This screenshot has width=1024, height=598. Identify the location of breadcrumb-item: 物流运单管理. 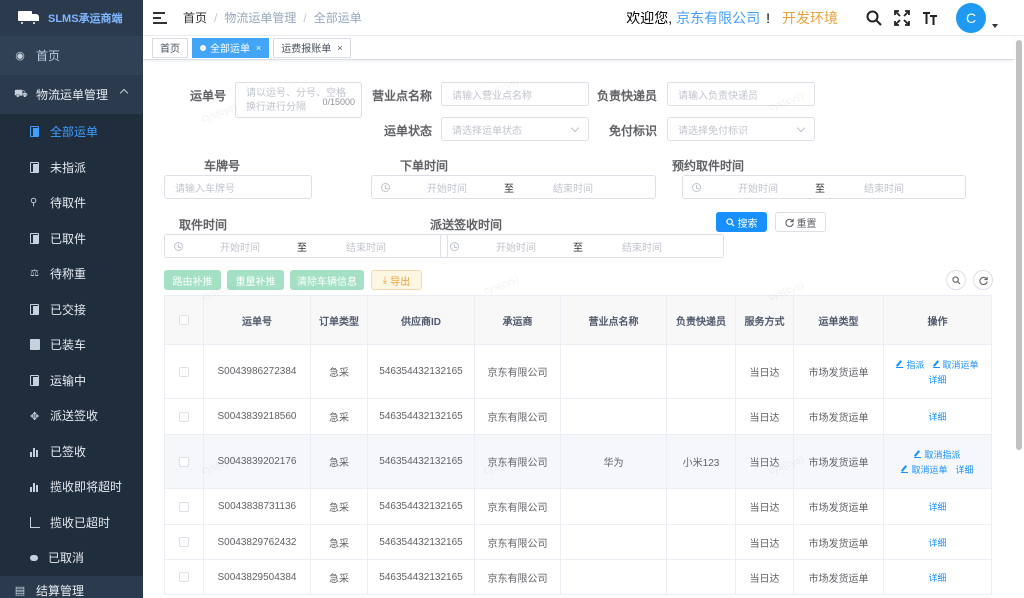
(260, 17).